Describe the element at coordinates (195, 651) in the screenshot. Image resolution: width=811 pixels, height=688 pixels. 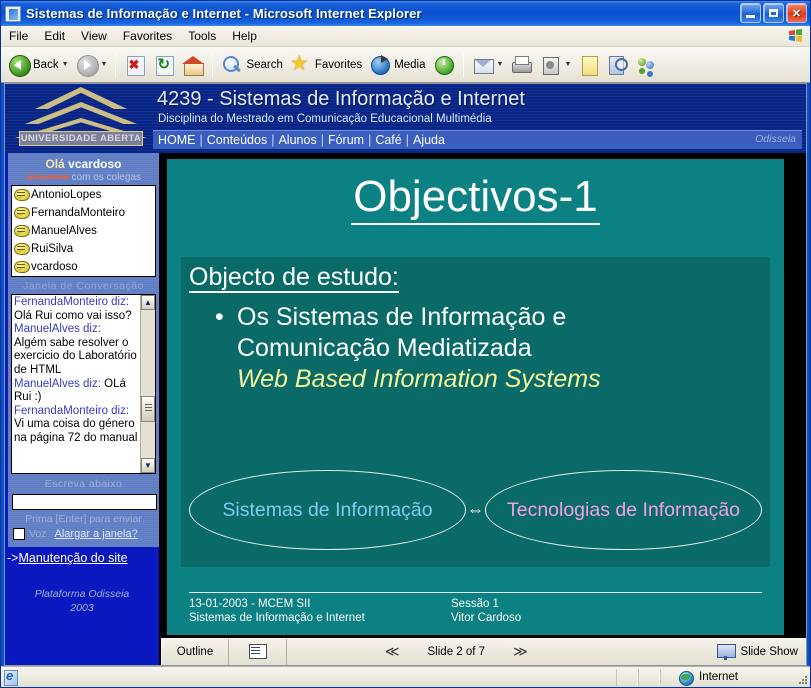
I see `outline-button: Outline` at that location.